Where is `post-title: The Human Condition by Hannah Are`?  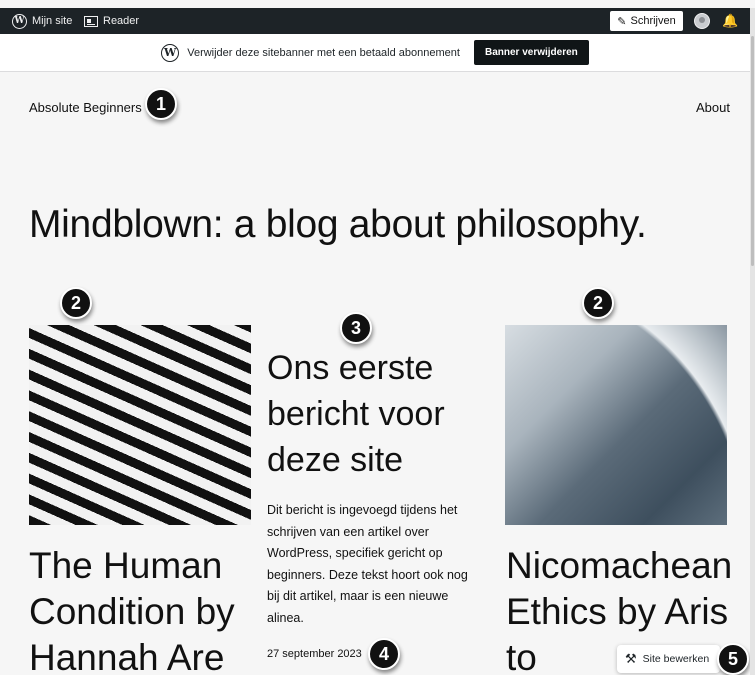
post-title: The Human Condition by Hannah Are is located at coordinates (144, 609).